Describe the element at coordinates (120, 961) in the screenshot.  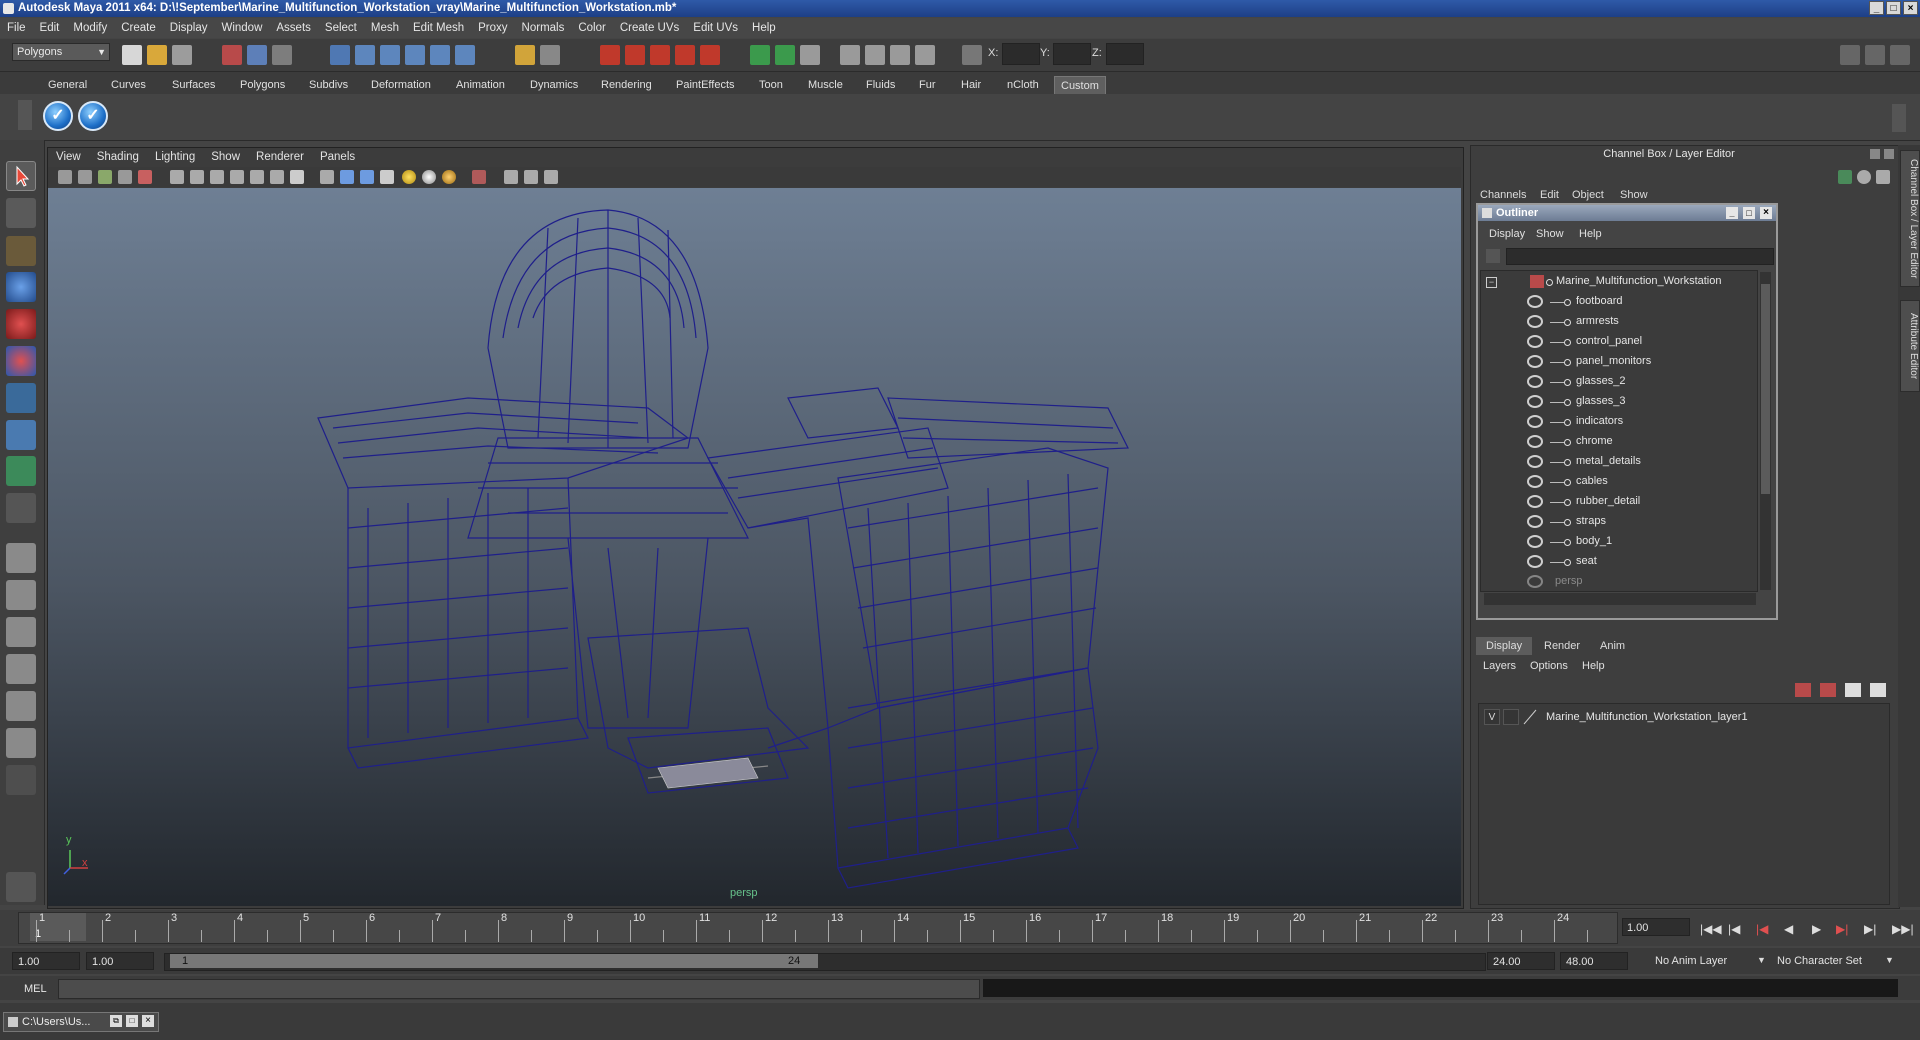
I see `playback-start-field: 1.00` at that location.